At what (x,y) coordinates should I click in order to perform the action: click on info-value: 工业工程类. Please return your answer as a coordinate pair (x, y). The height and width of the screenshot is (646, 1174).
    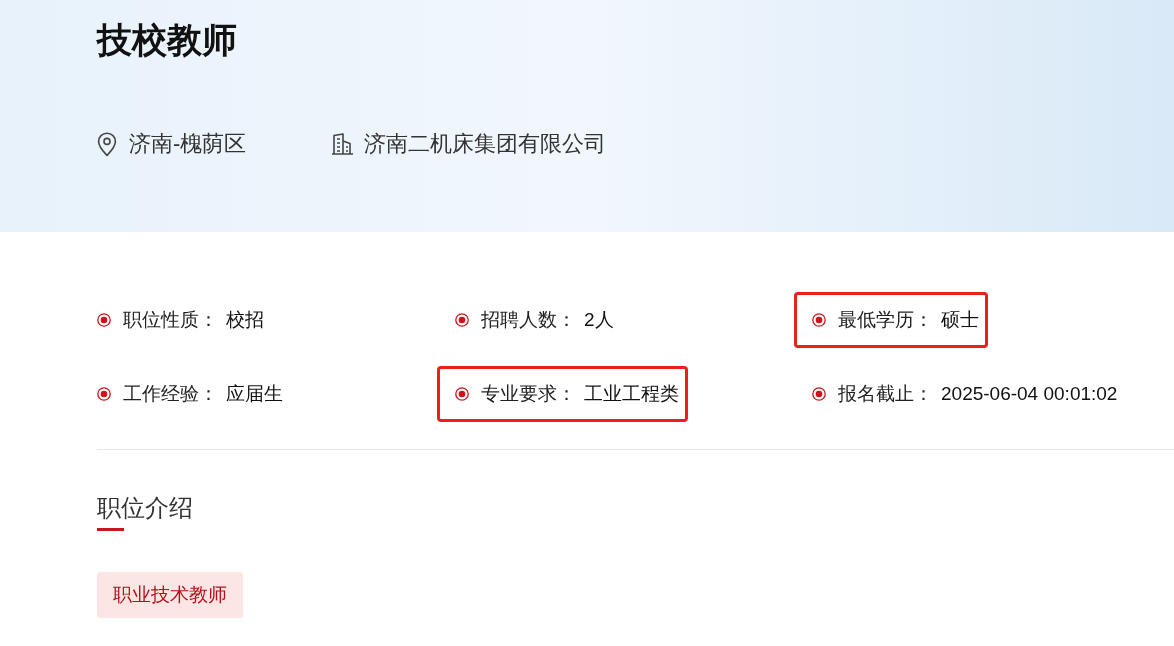
    Looking at the image, I should click on (631, 394).